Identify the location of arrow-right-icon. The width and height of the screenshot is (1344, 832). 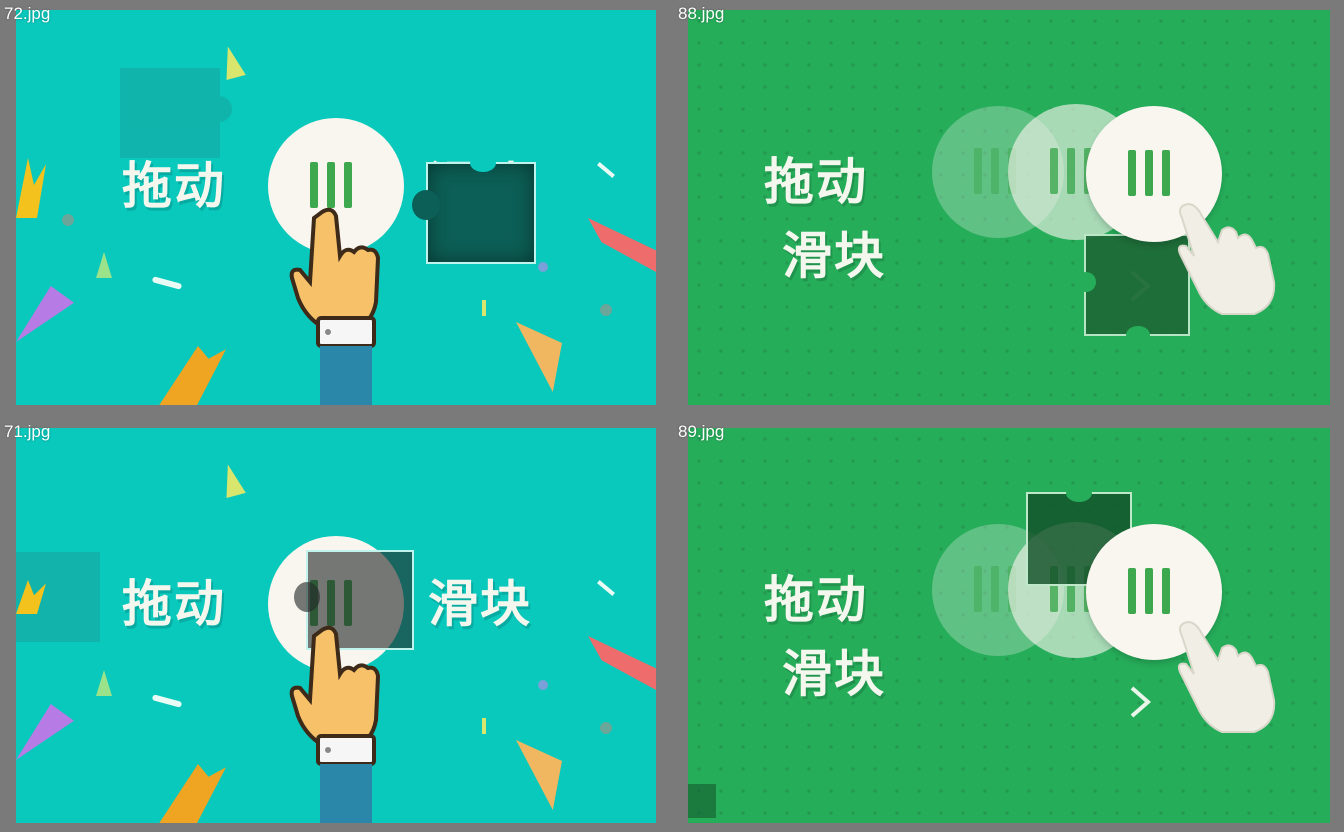
(1054, 702).